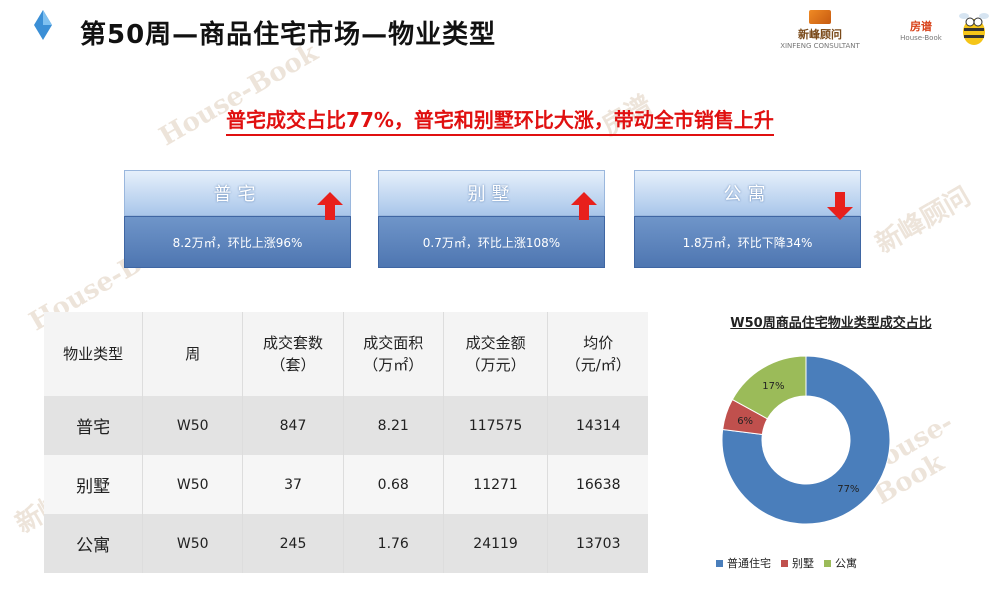 Image resolution: width=1000 pixels, height=595 pixels. I want to click on header-line: （元/㎡）, so click(598, 365).